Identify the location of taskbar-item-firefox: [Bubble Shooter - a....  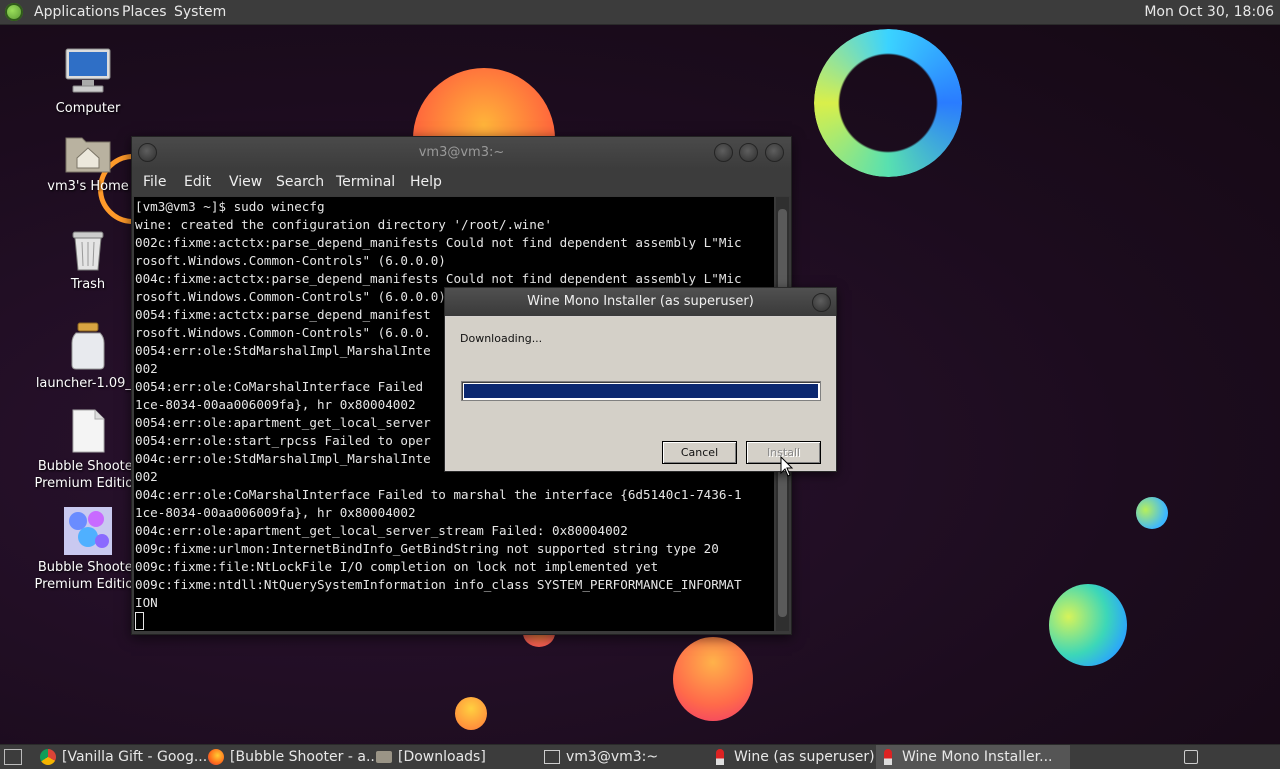
(297, 757).